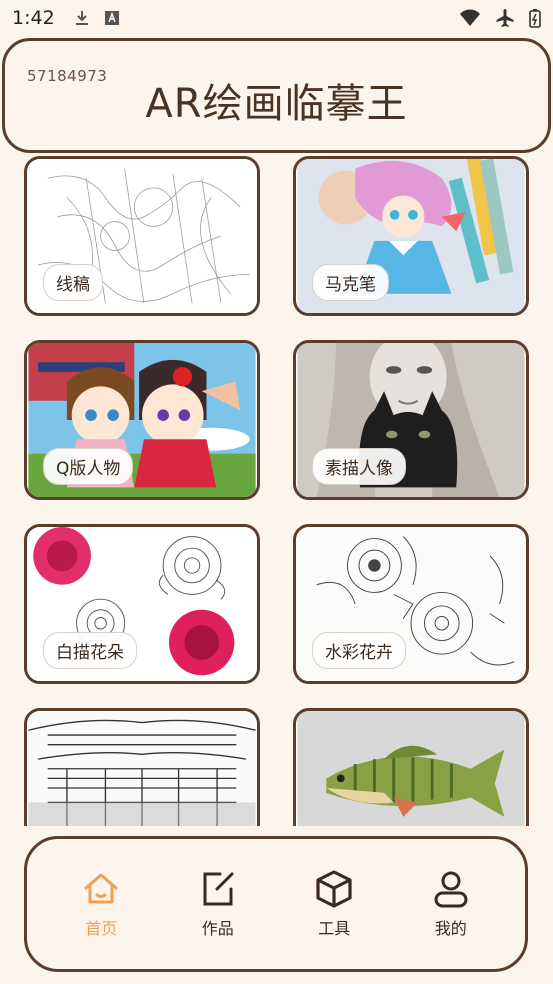 The image size is (553, 984). Describe the element at coordinates (81, 18) in the screenshot. I see `download-icon` at that location.